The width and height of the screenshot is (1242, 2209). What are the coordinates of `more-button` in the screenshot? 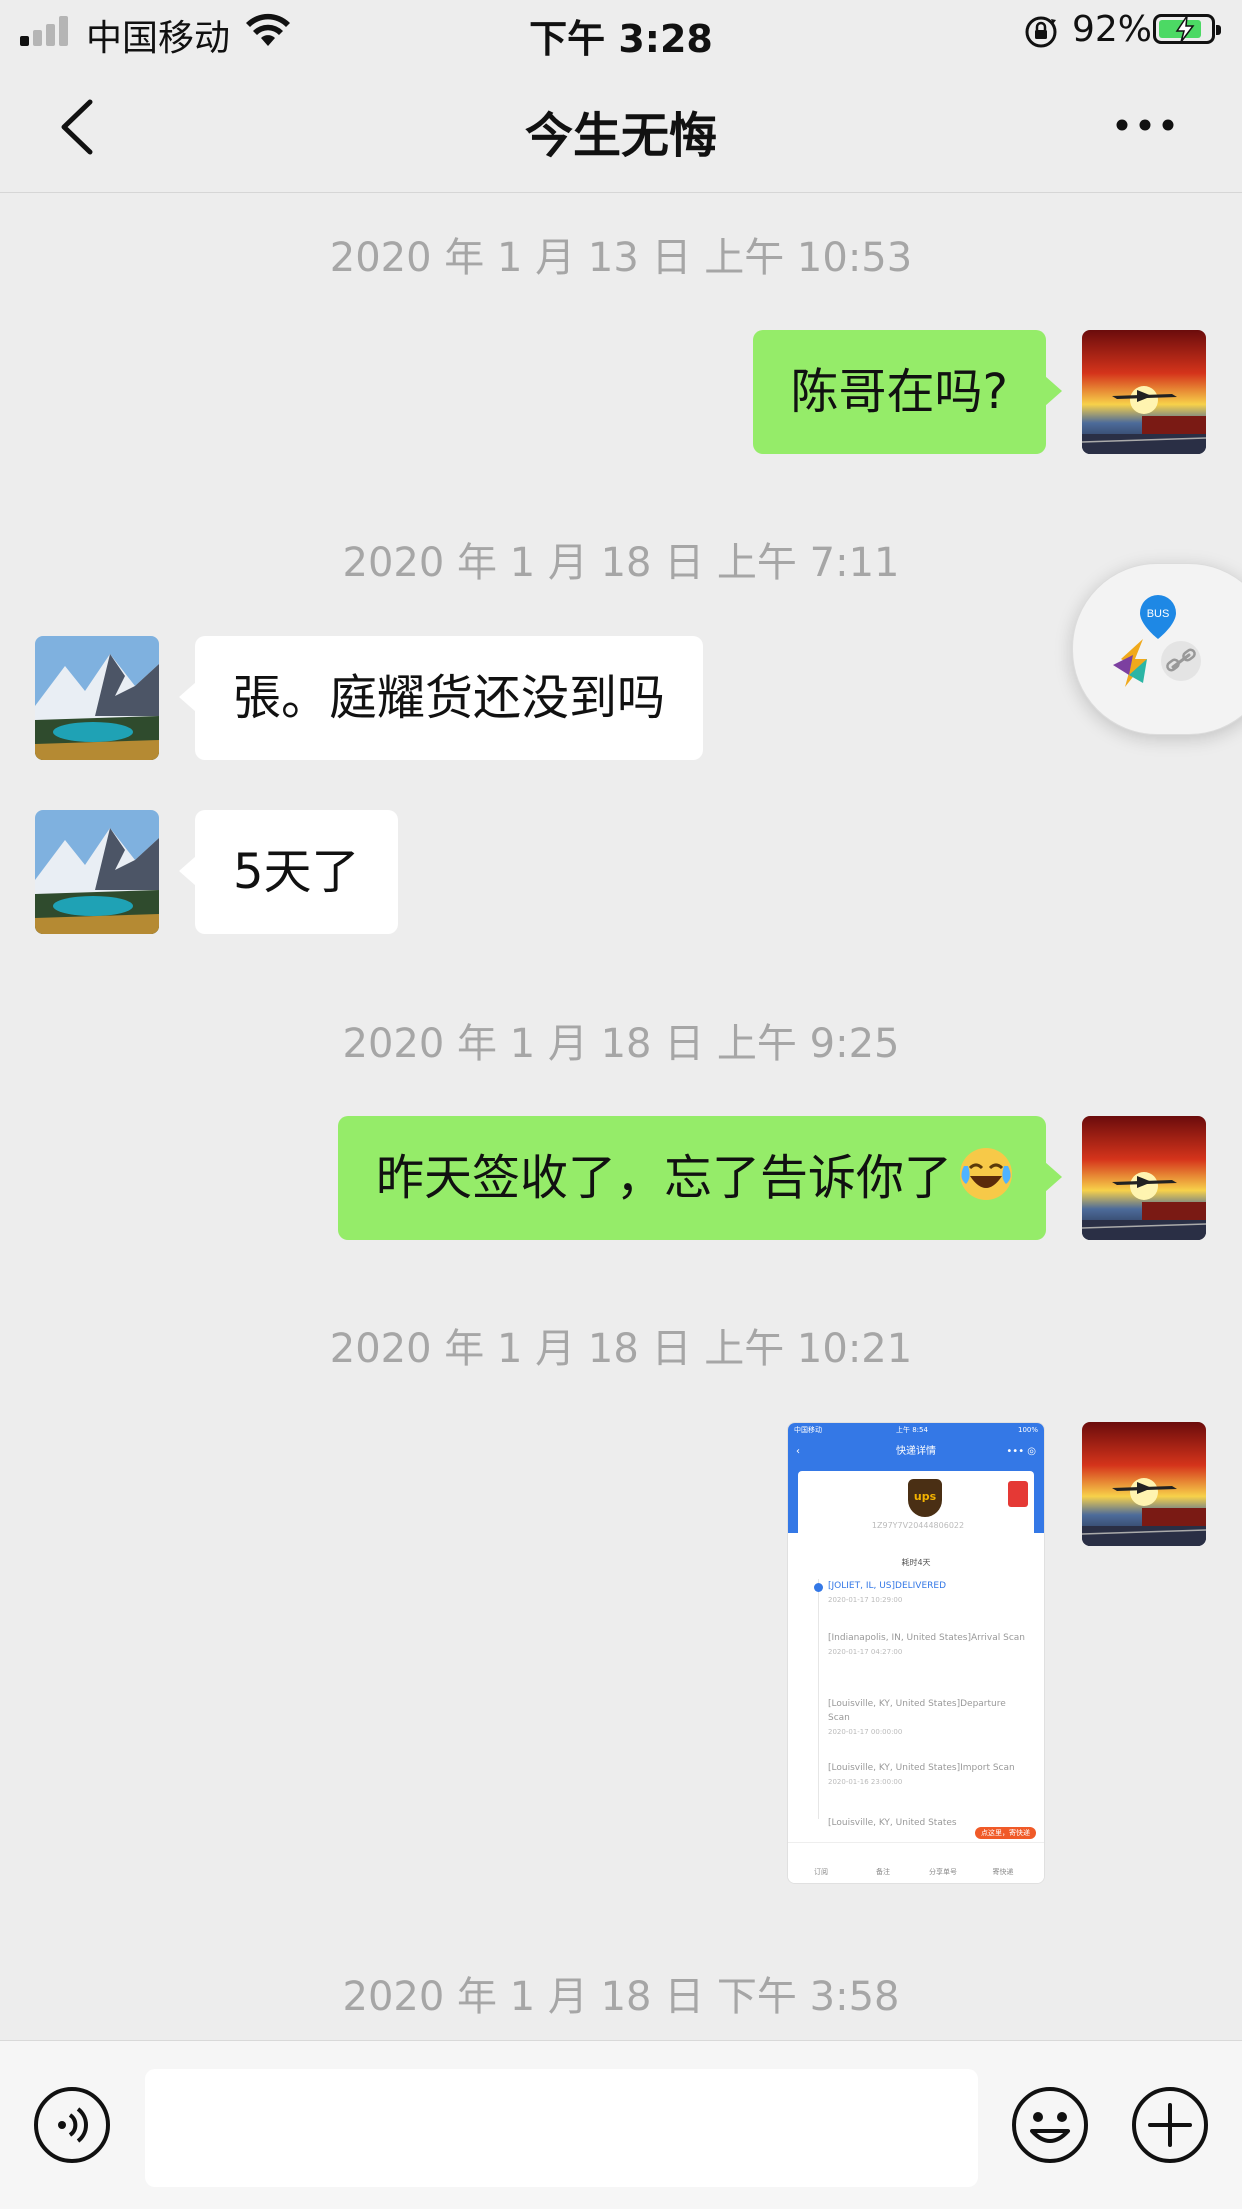 It's located at (1145, 125).